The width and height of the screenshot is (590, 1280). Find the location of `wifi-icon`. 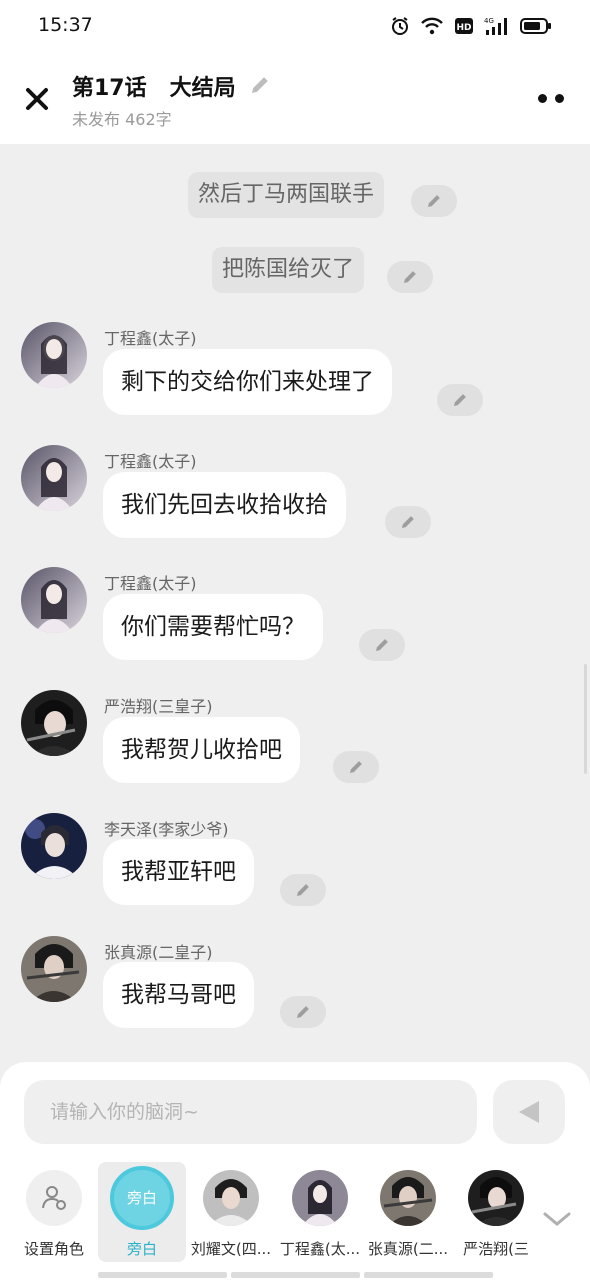

wifi-icon is located at coordinates (432, 26).